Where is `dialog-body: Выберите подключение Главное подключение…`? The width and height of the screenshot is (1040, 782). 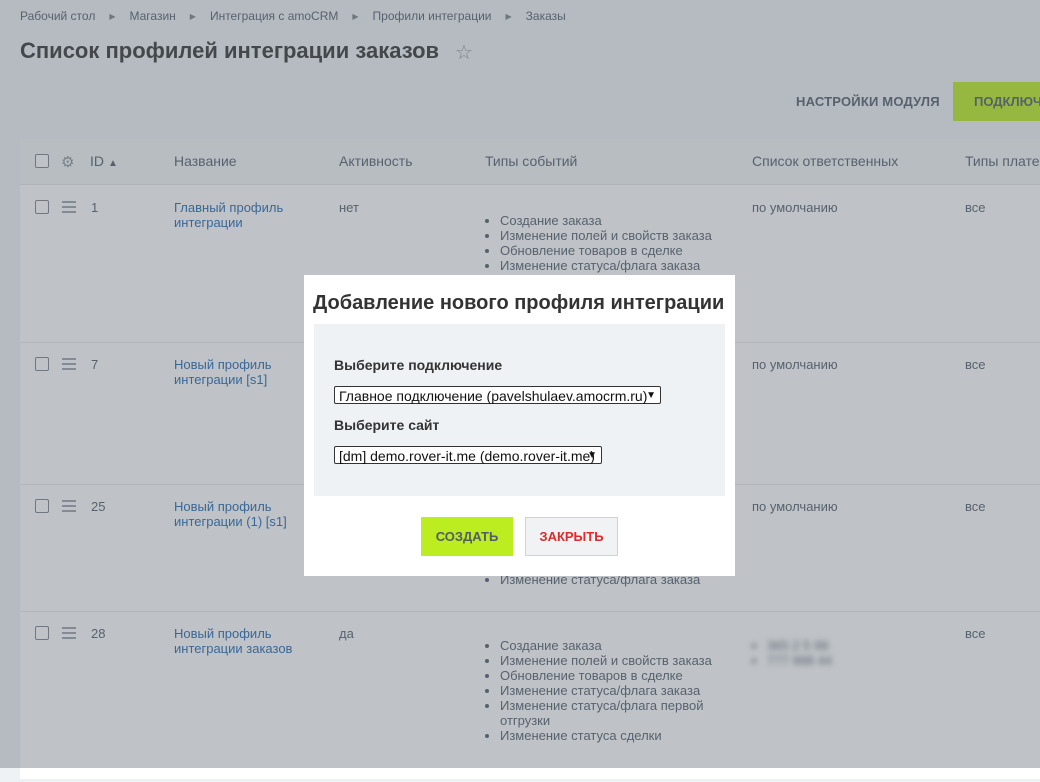 dialog-body: Выберите подключение Главное подключение… is located at coordinates (519, 410).